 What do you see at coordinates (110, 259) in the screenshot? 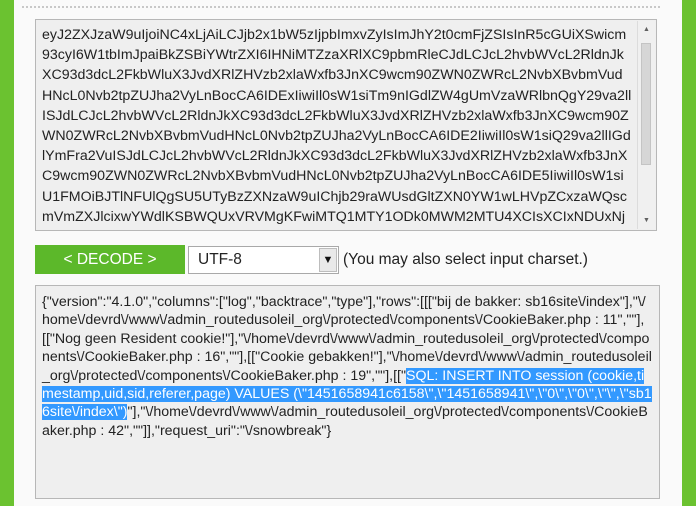
I see `decode-button: < DECODE >` at bounding box center [110, 259].